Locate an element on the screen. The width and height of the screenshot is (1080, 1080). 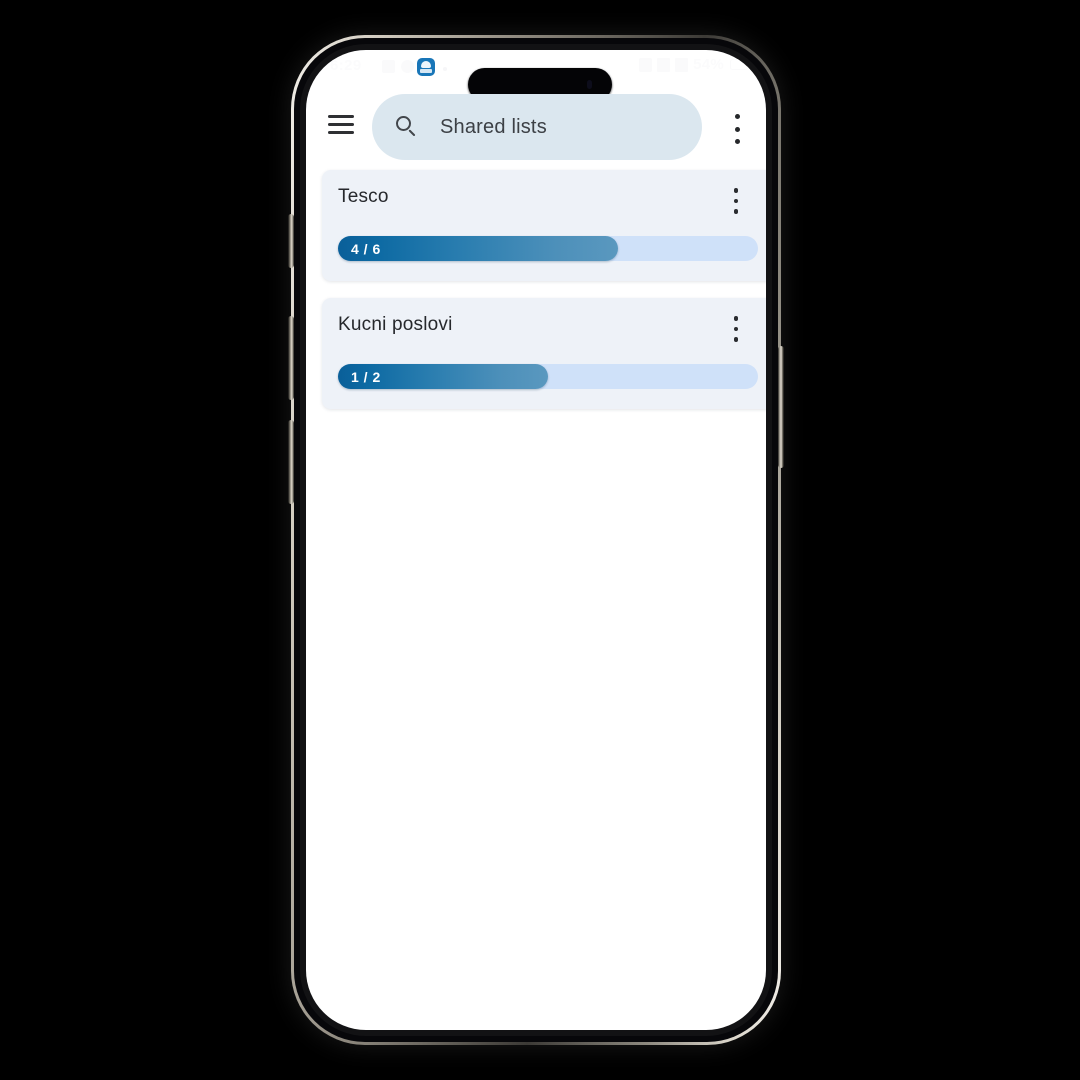
list-progress-track: 4 / 6 is located at coordinates (548, 248).